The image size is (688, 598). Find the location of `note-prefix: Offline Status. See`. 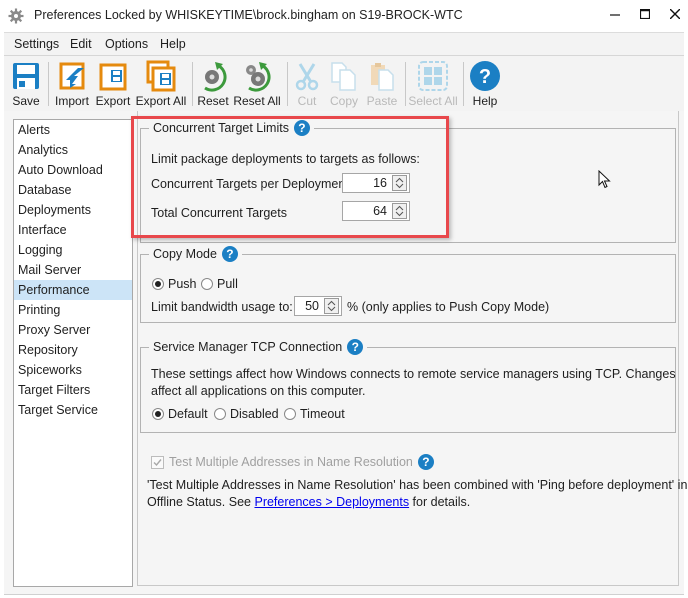

note-prefix: Offline Status. See is located at coordinates (201, 502).